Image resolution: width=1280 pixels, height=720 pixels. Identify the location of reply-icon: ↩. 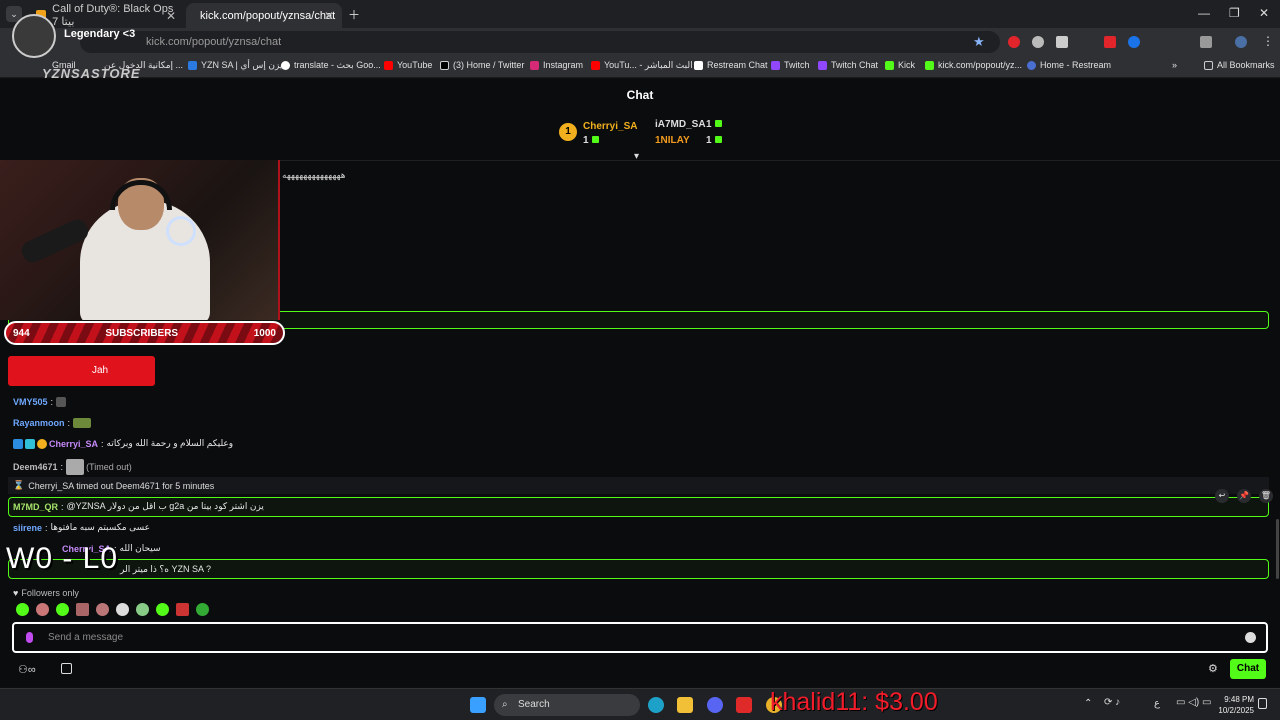
(1222, 496).